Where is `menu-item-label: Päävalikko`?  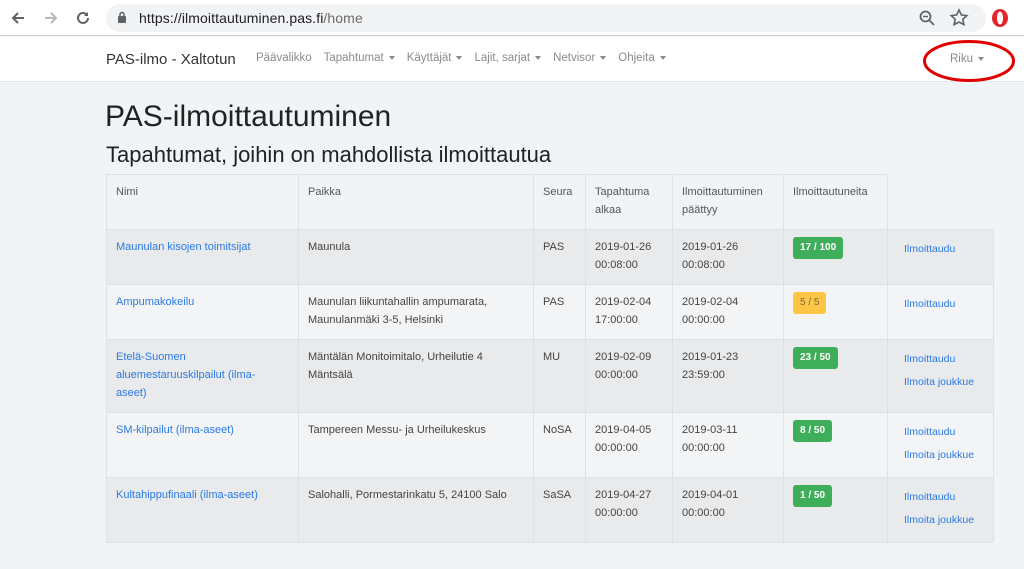 menu-item-label: Päävalikko is located at coordinates (284, 58).